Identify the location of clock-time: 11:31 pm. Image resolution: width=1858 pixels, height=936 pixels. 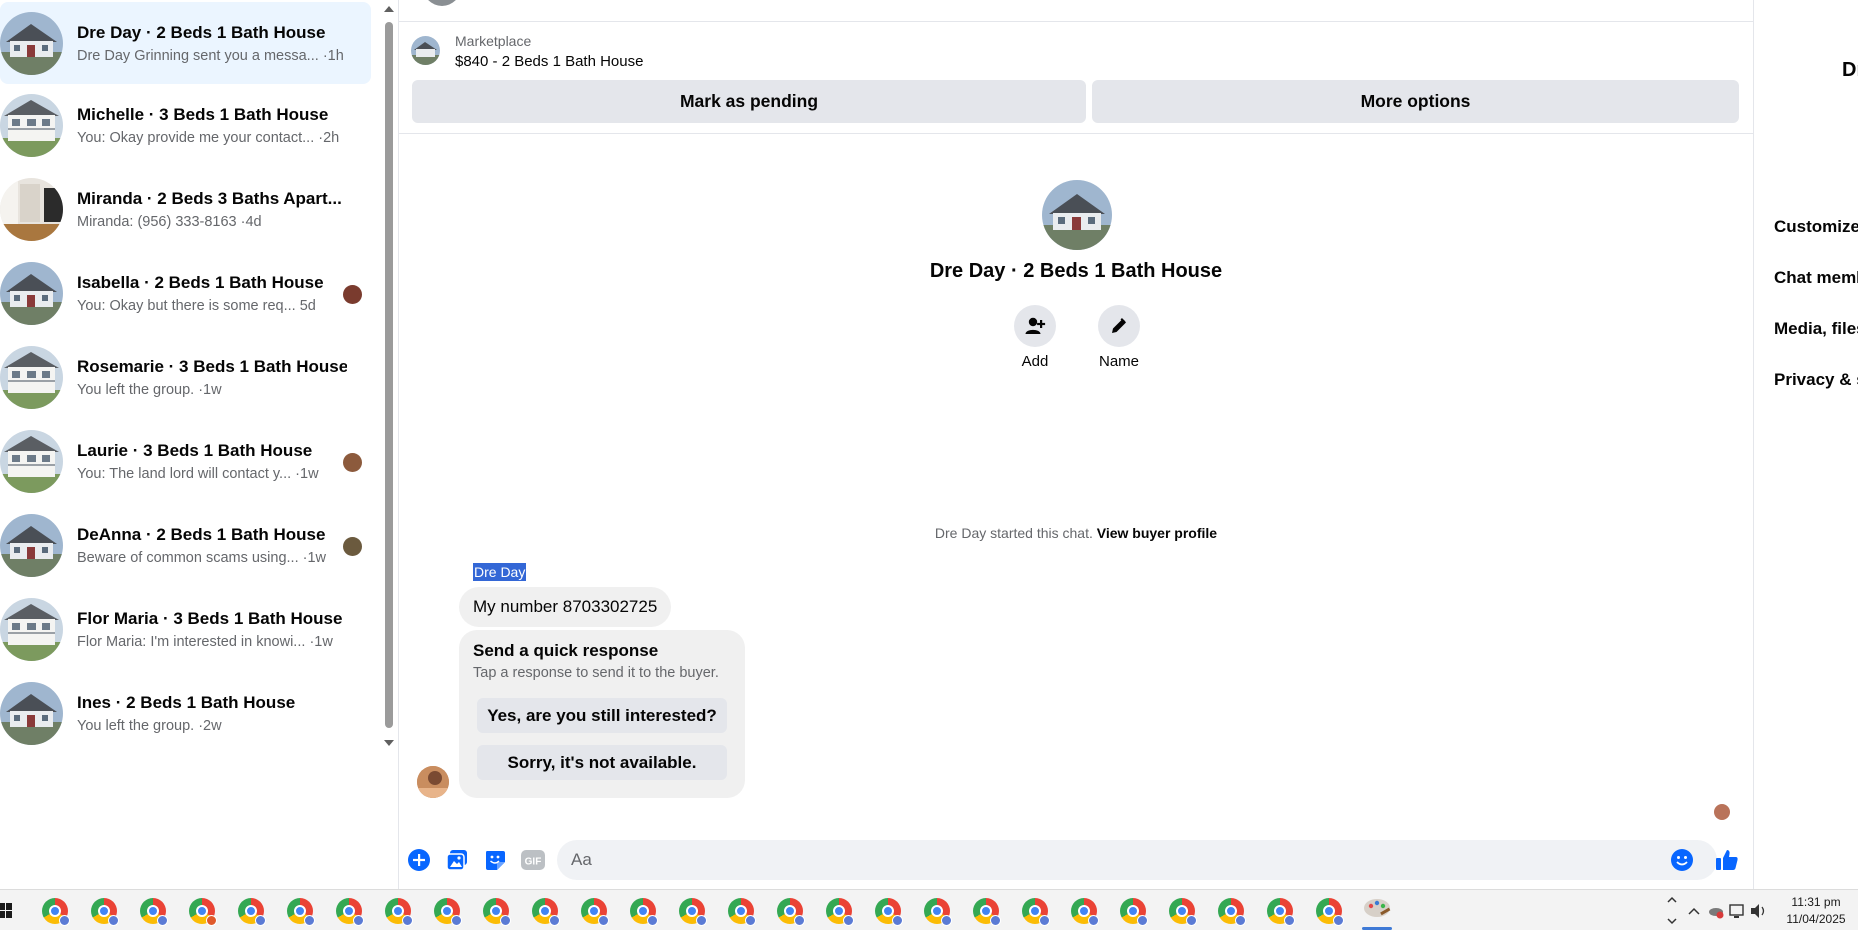
(1816, 902).